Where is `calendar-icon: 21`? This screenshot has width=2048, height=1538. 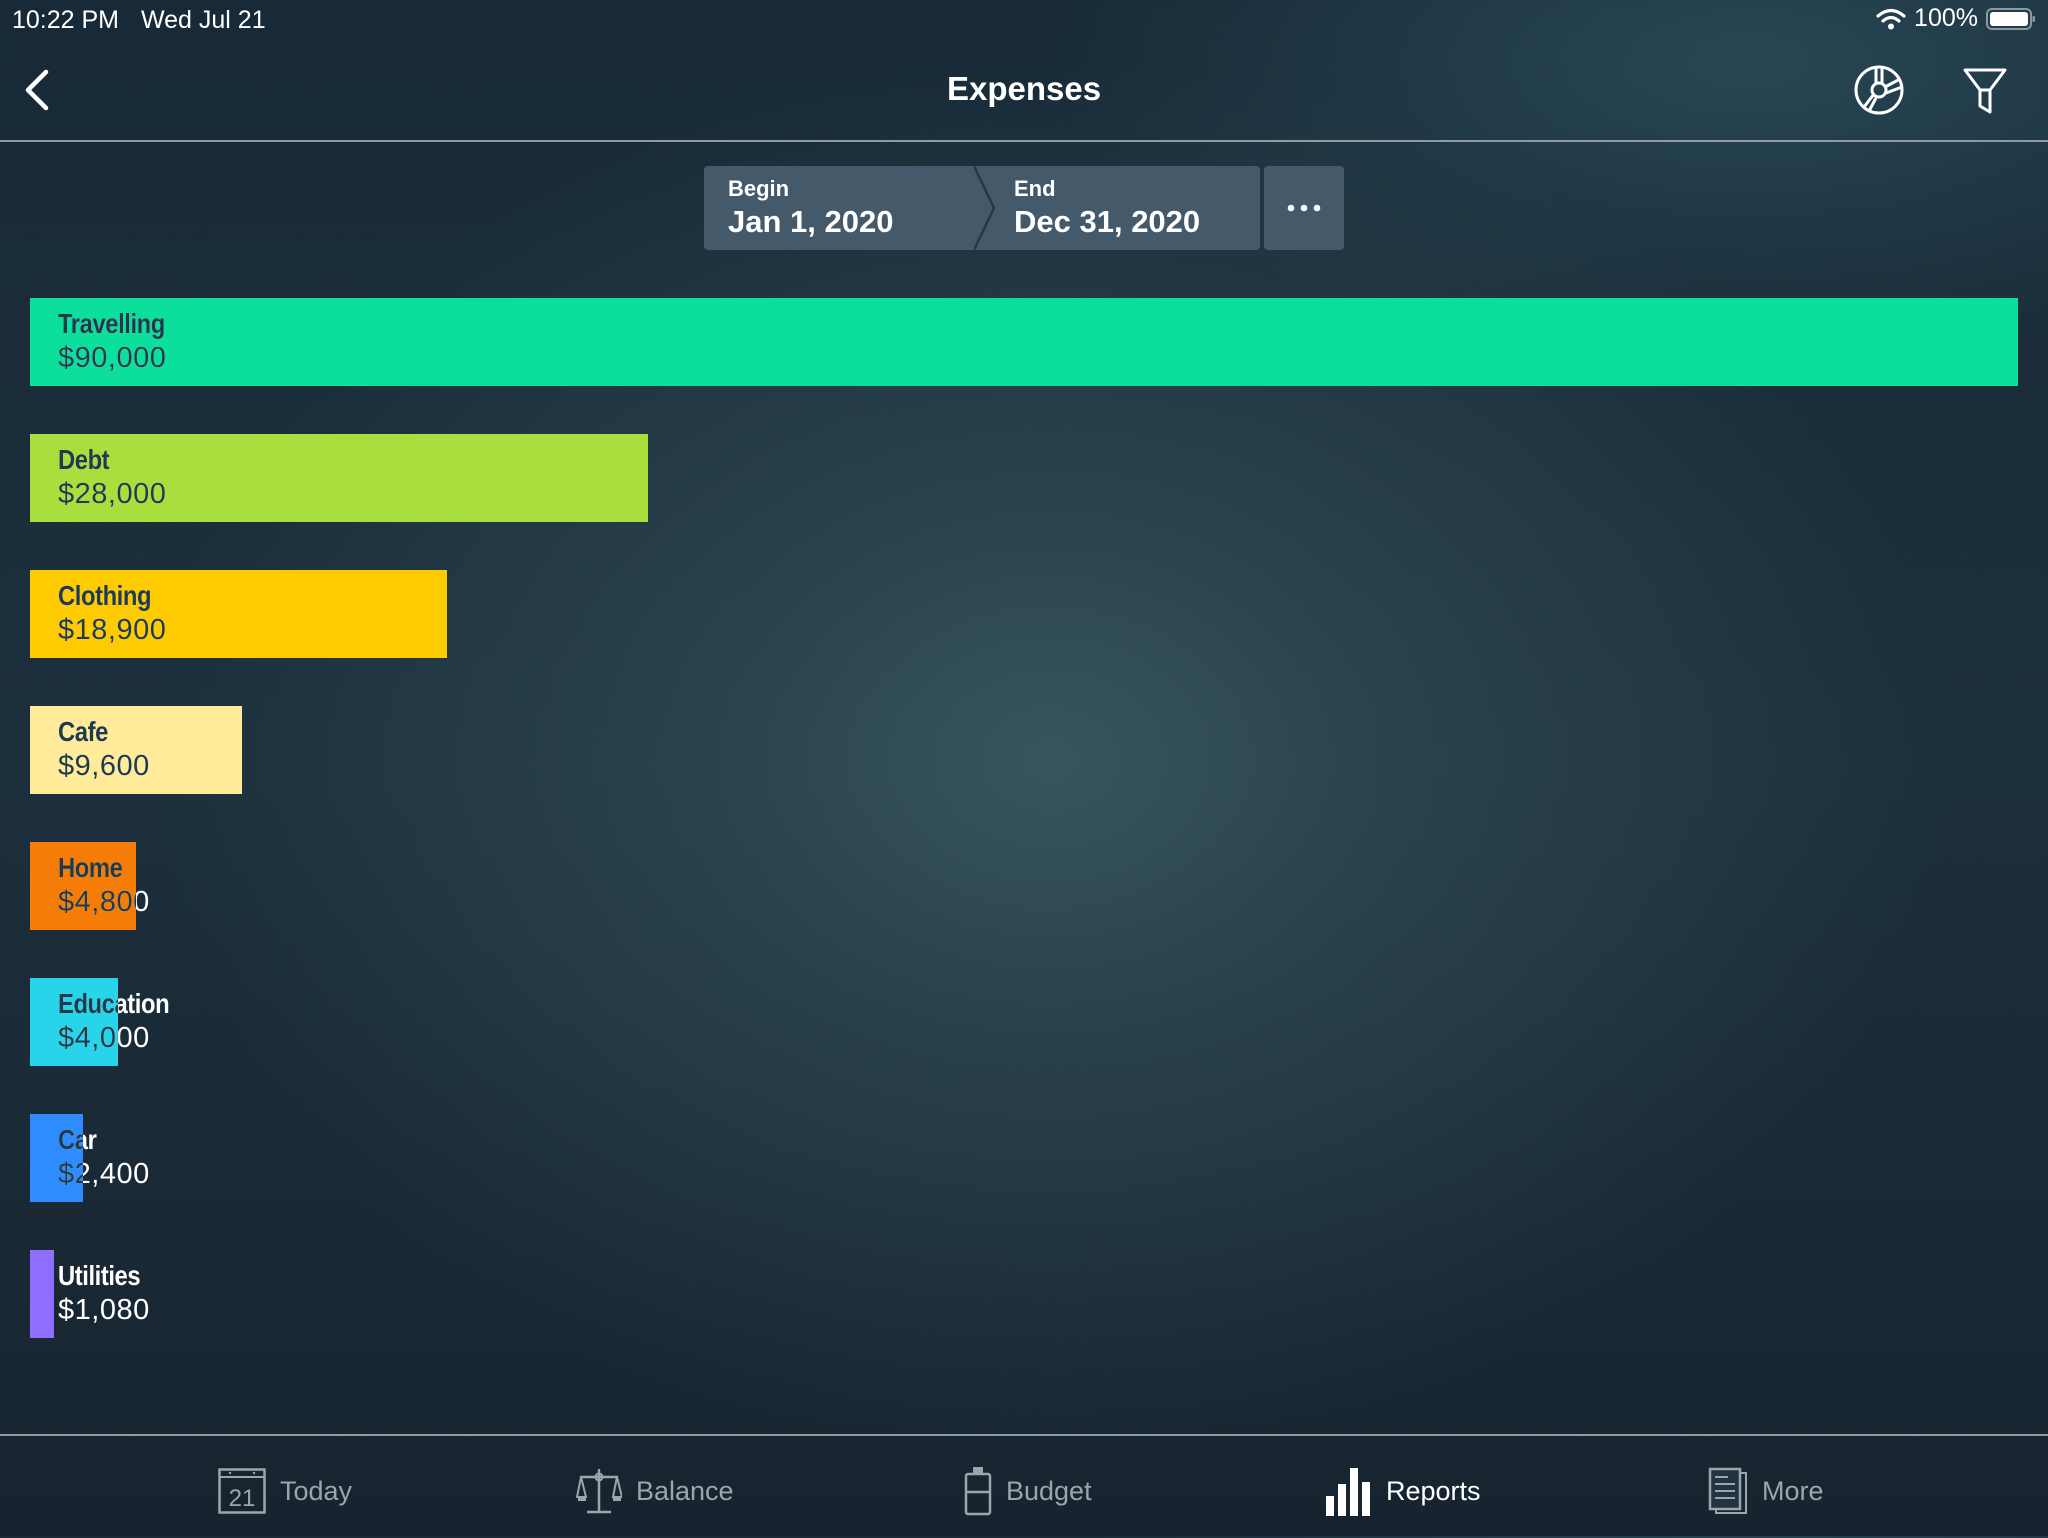 calendar-icon: 21 is located at coordinates (242, 1491).